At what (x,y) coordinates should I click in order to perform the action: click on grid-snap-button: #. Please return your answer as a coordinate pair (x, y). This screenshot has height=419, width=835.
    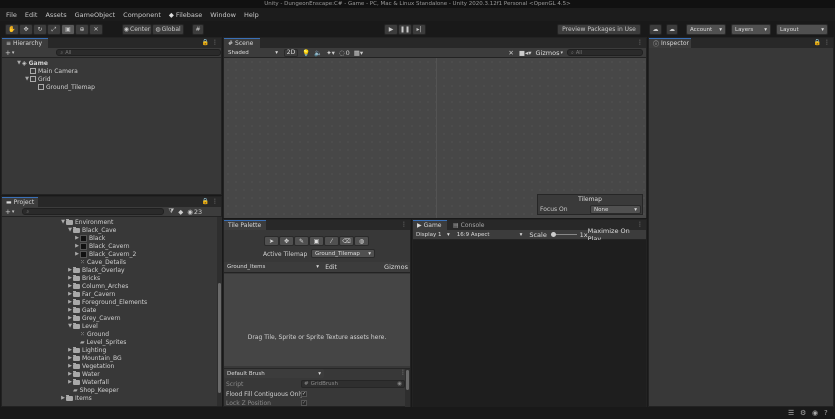
    Looking at the image, I should click on (198, 29).